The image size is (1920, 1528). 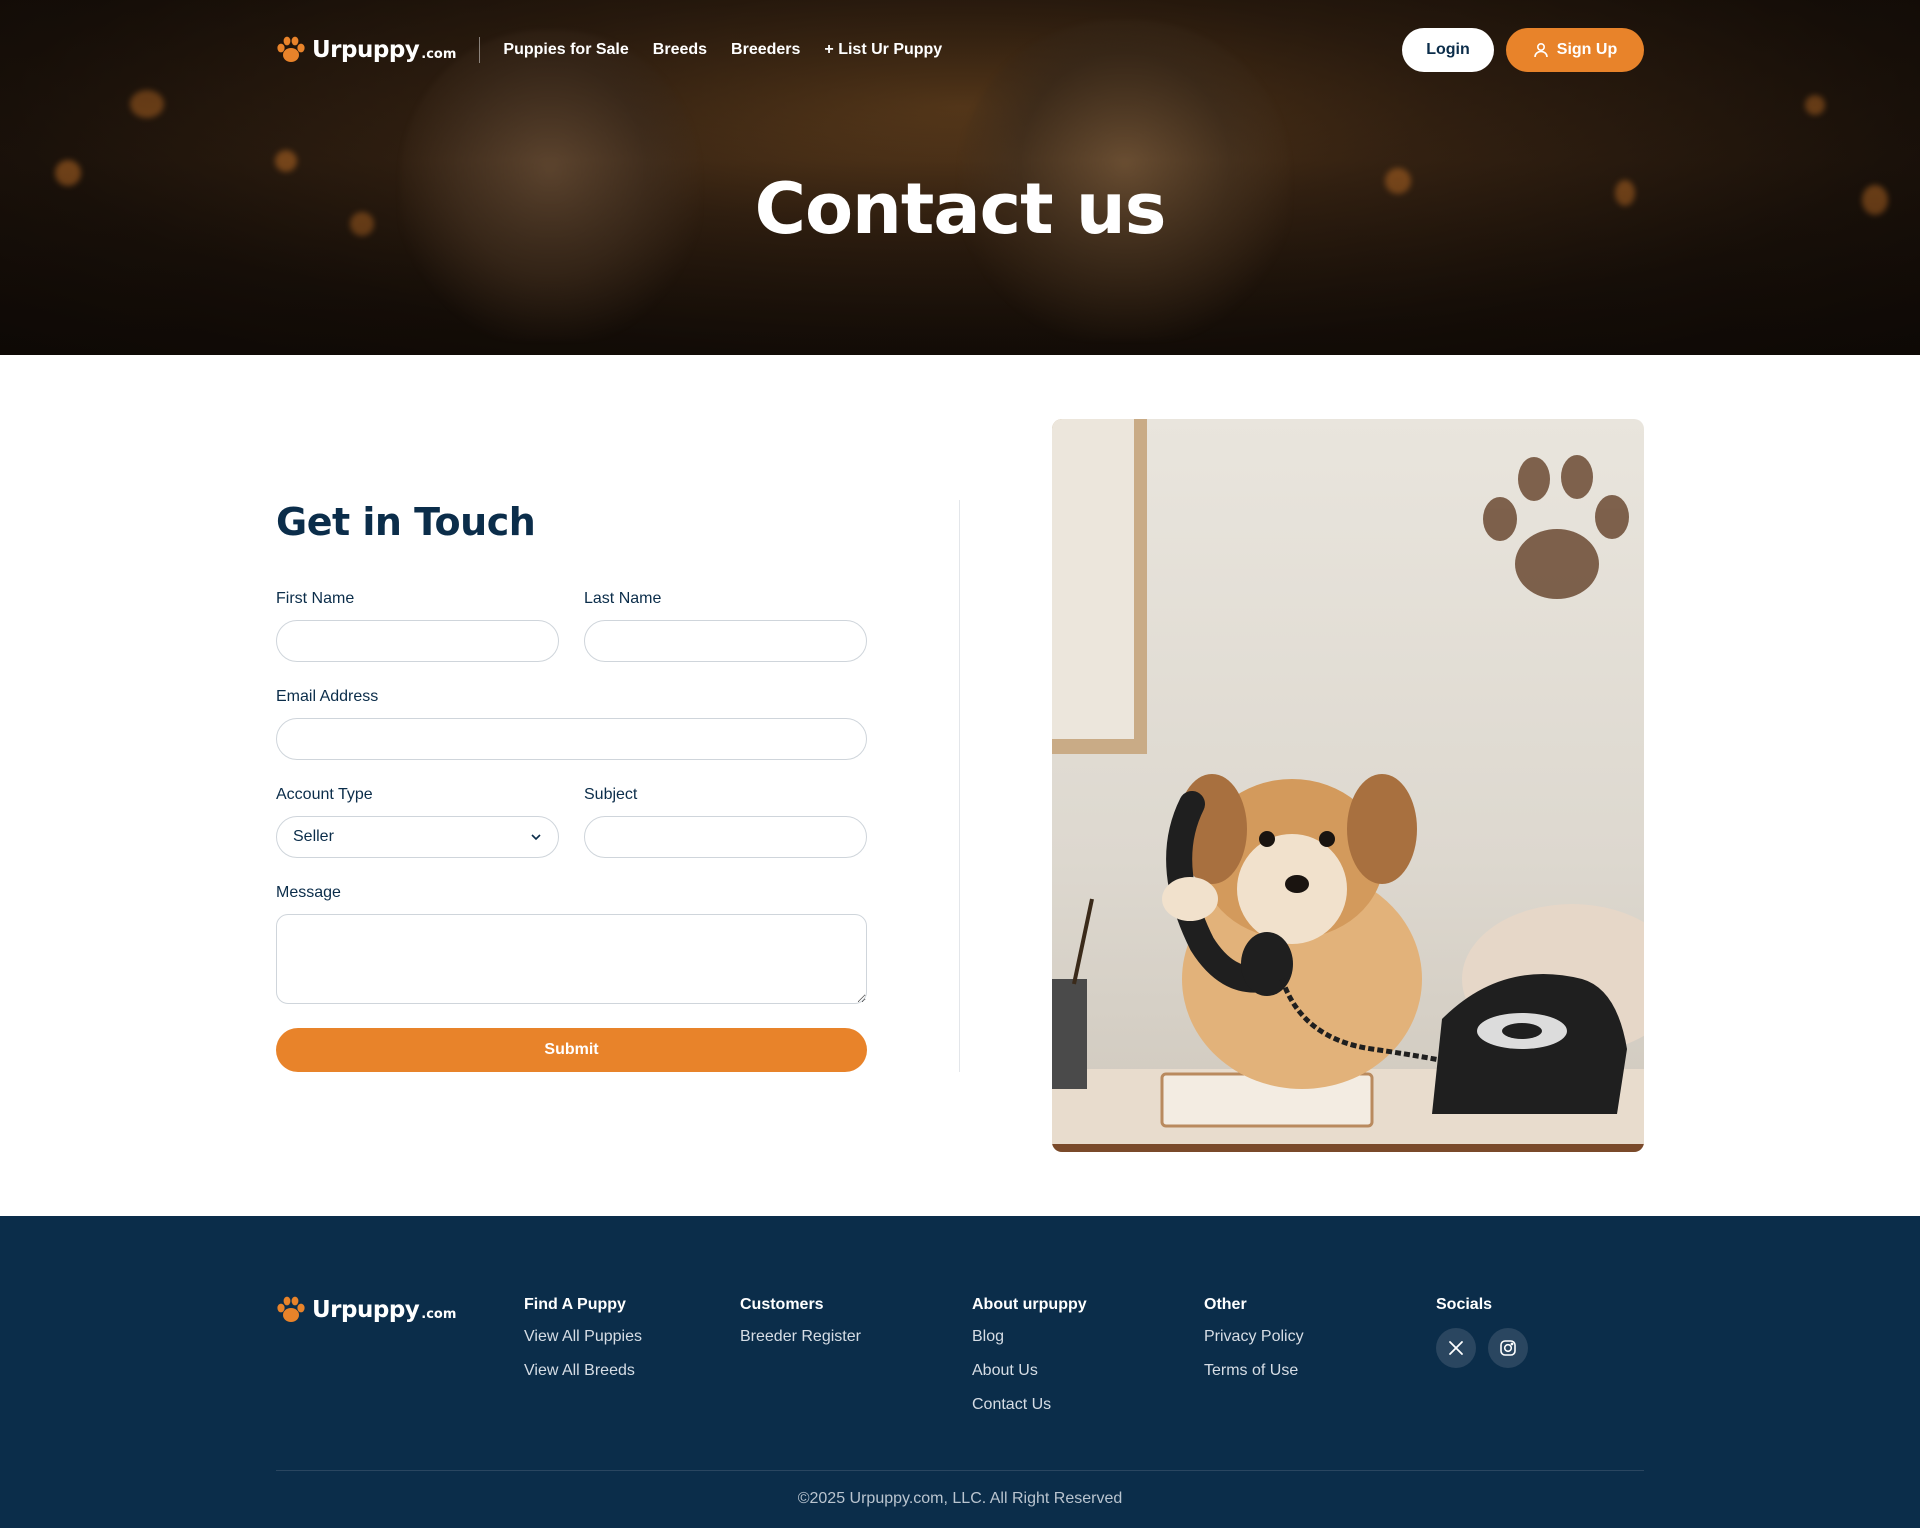 What do you see at coordinates (883, 50) in the screenshot?
I see `nav-list-ur-puppy: + List Ur Puppy` at bounding box center [883, 50].